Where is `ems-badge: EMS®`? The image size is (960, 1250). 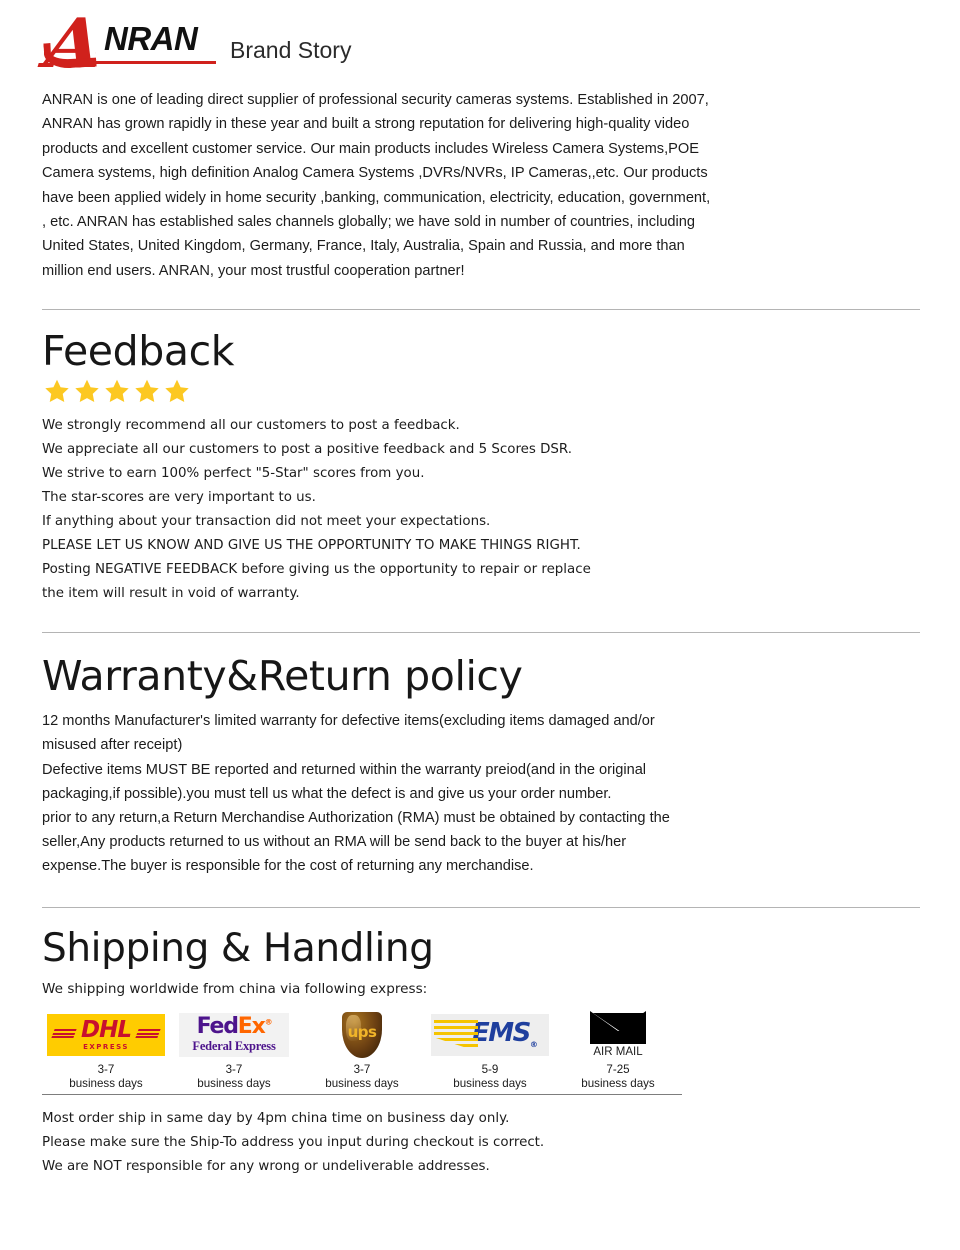 ems-badge: EMS® is located at coordinates (490, 1034).